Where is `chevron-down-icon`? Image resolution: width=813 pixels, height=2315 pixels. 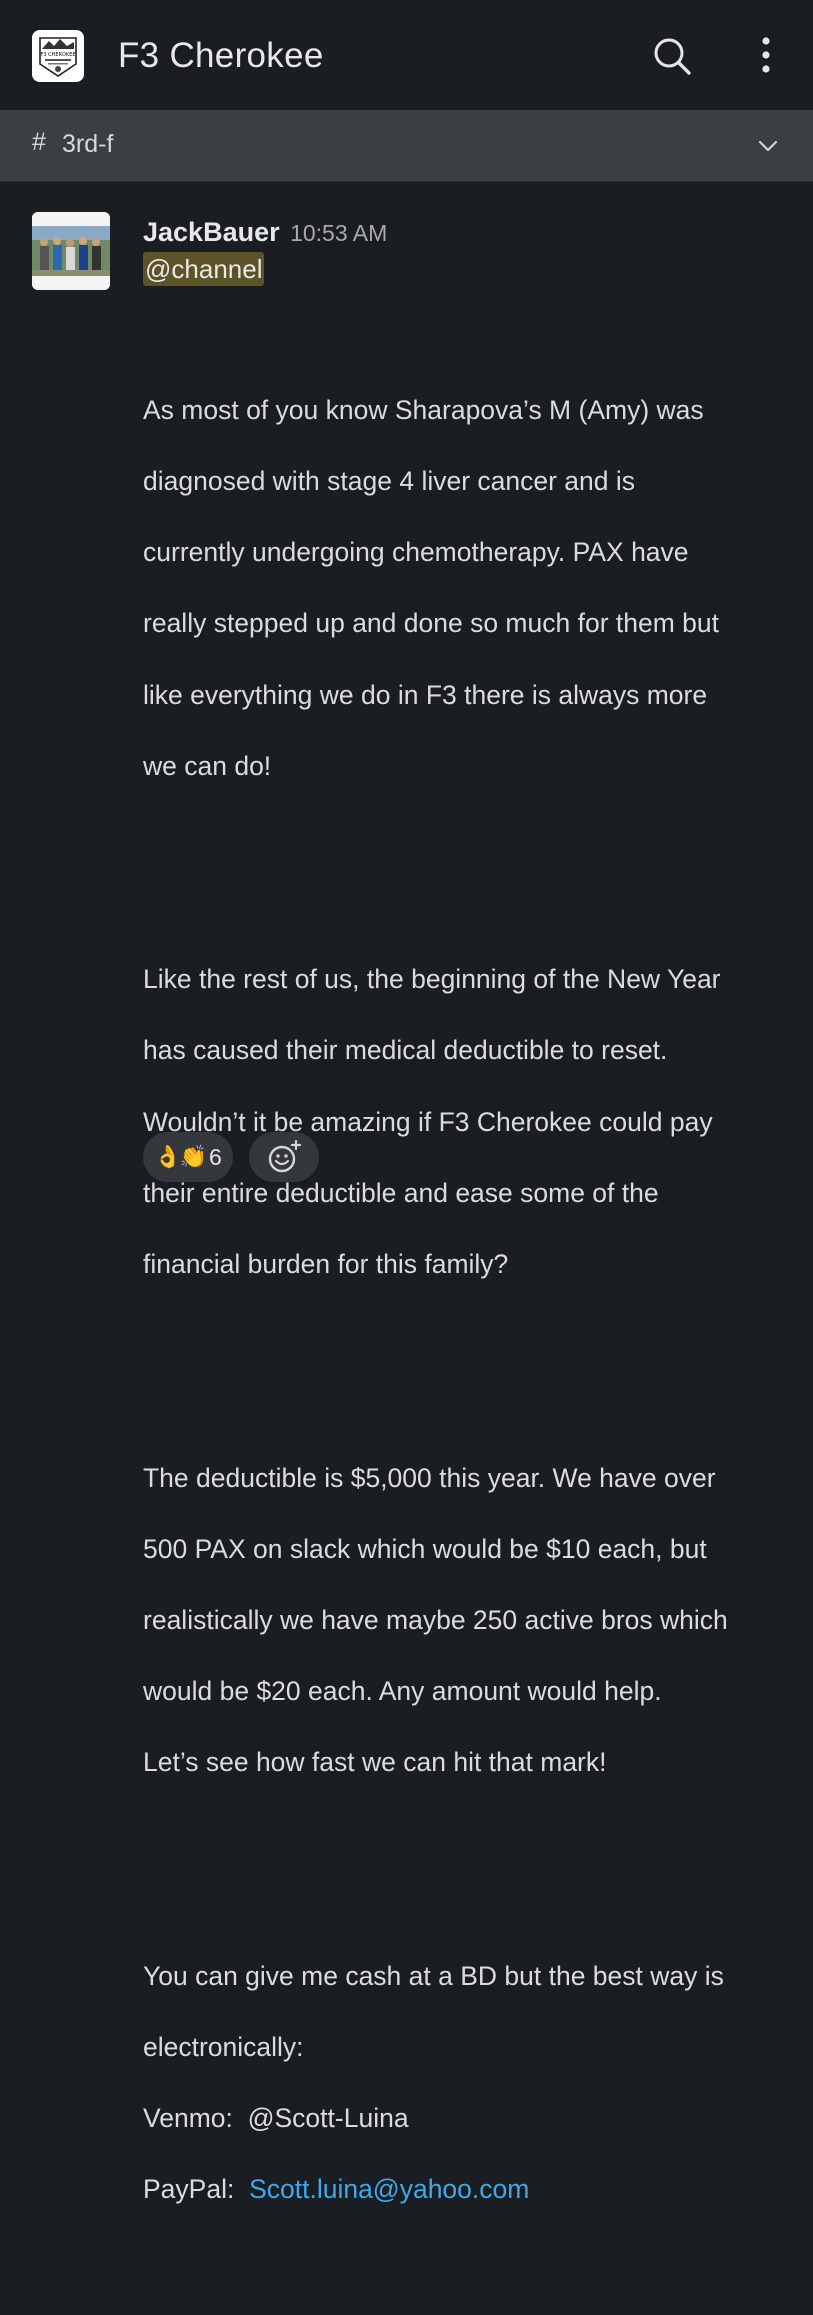
chevron-down-icon is located at coordinates (768, 146).